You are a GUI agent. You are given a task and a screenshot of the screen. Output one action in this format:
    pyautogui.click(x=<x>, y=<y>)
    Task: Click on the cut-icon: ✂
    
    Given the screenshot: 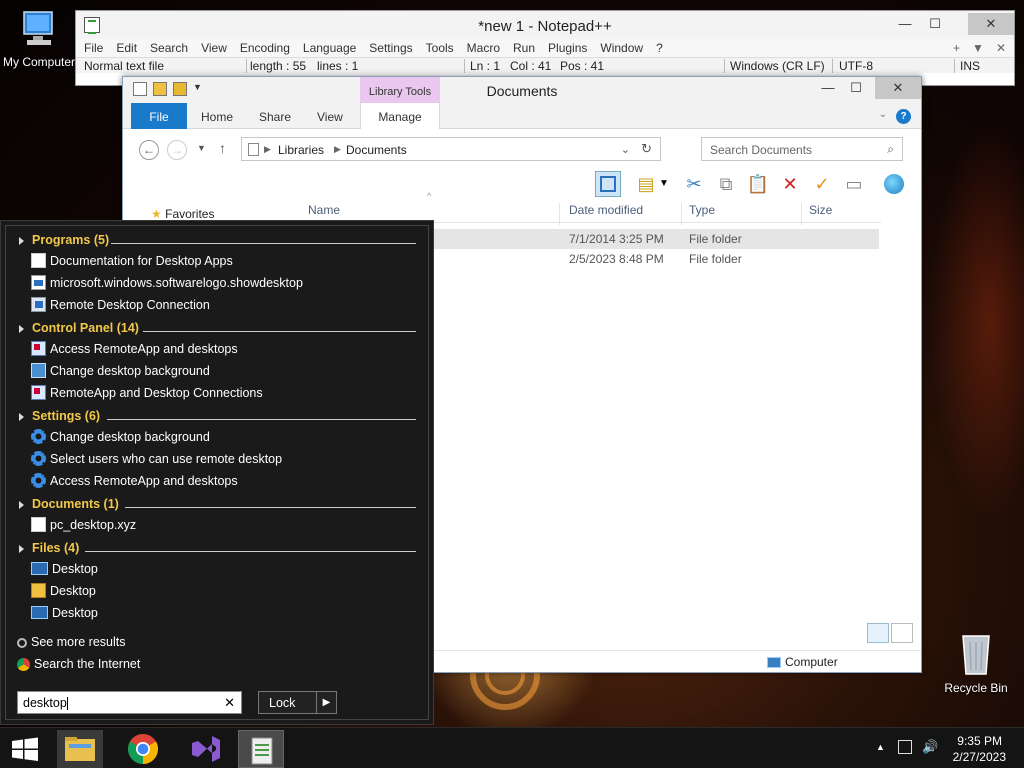 What is the action you would take?
    pyautogui.click(x=694, y=184)
    